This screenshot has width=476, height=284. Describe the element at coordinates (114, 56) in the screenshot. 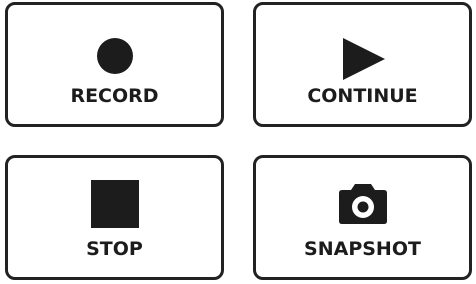

I see `record-circle-icon` at that location.